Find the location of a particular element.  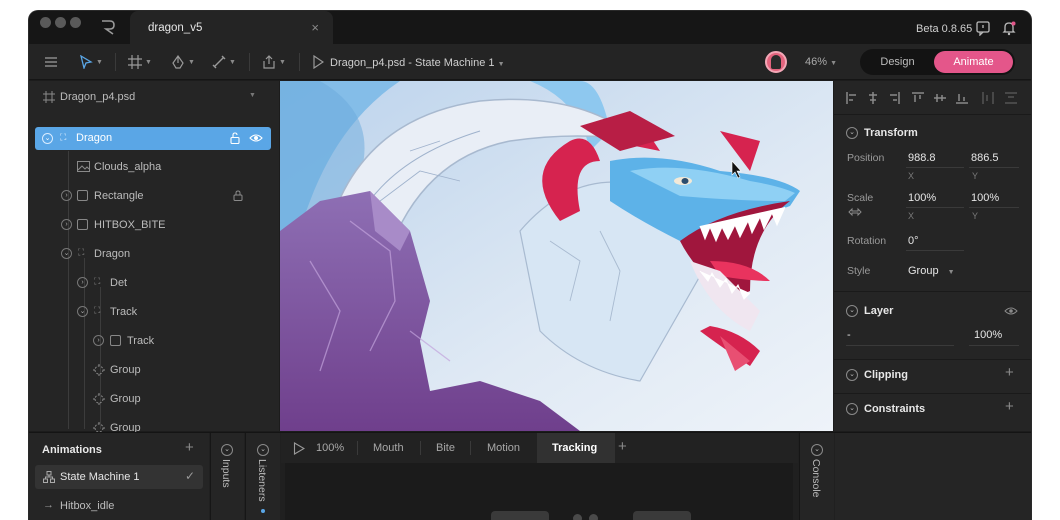

tree-item-det: › ⛶ Det is located at coordinates (154, 283).